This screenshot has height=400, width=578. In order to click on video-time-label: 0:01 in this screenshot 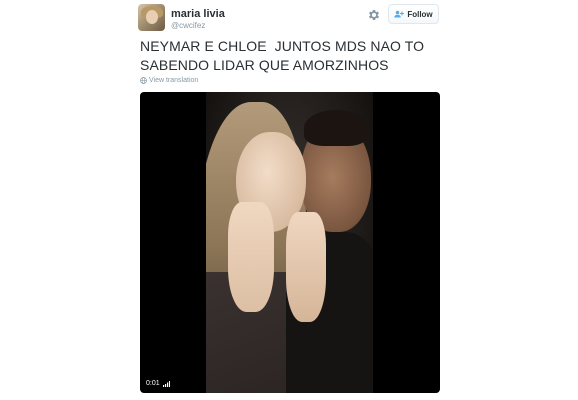, I will do `click(153, 383)`.